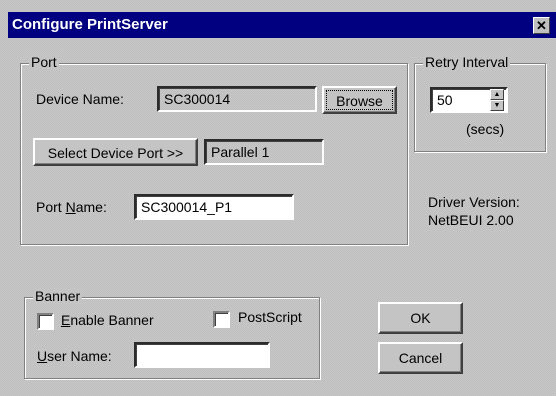  I want to click on ok-button: OK, so click(420, 318).